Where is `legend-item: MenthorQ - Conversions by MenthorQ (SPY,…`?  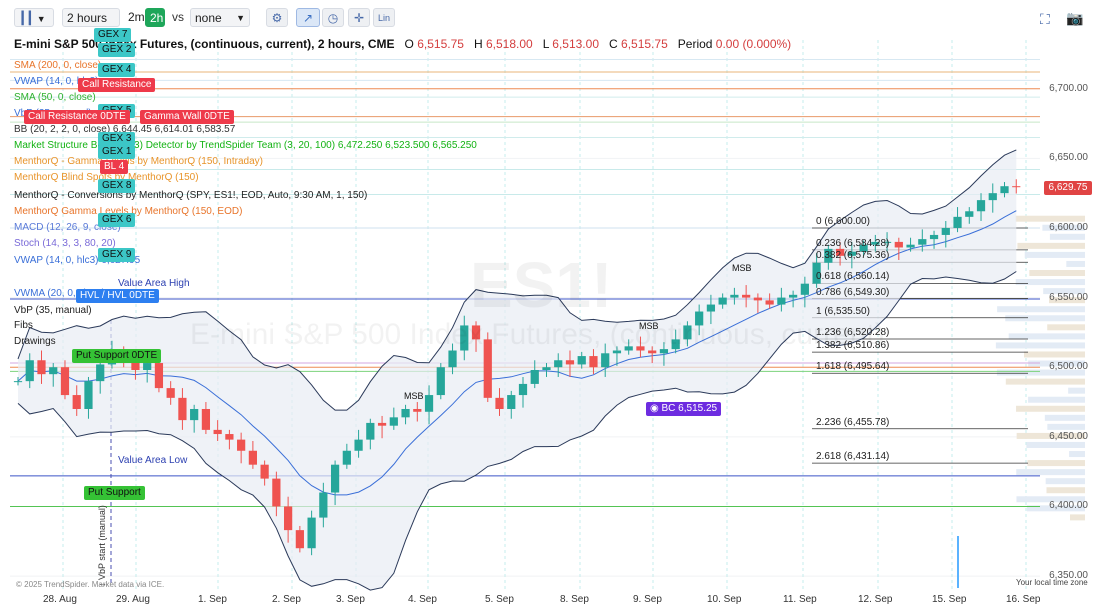
legend-item: MenthorQ - Conversions by MenthorQ (SPY,… is located at coordinates (190, 195).